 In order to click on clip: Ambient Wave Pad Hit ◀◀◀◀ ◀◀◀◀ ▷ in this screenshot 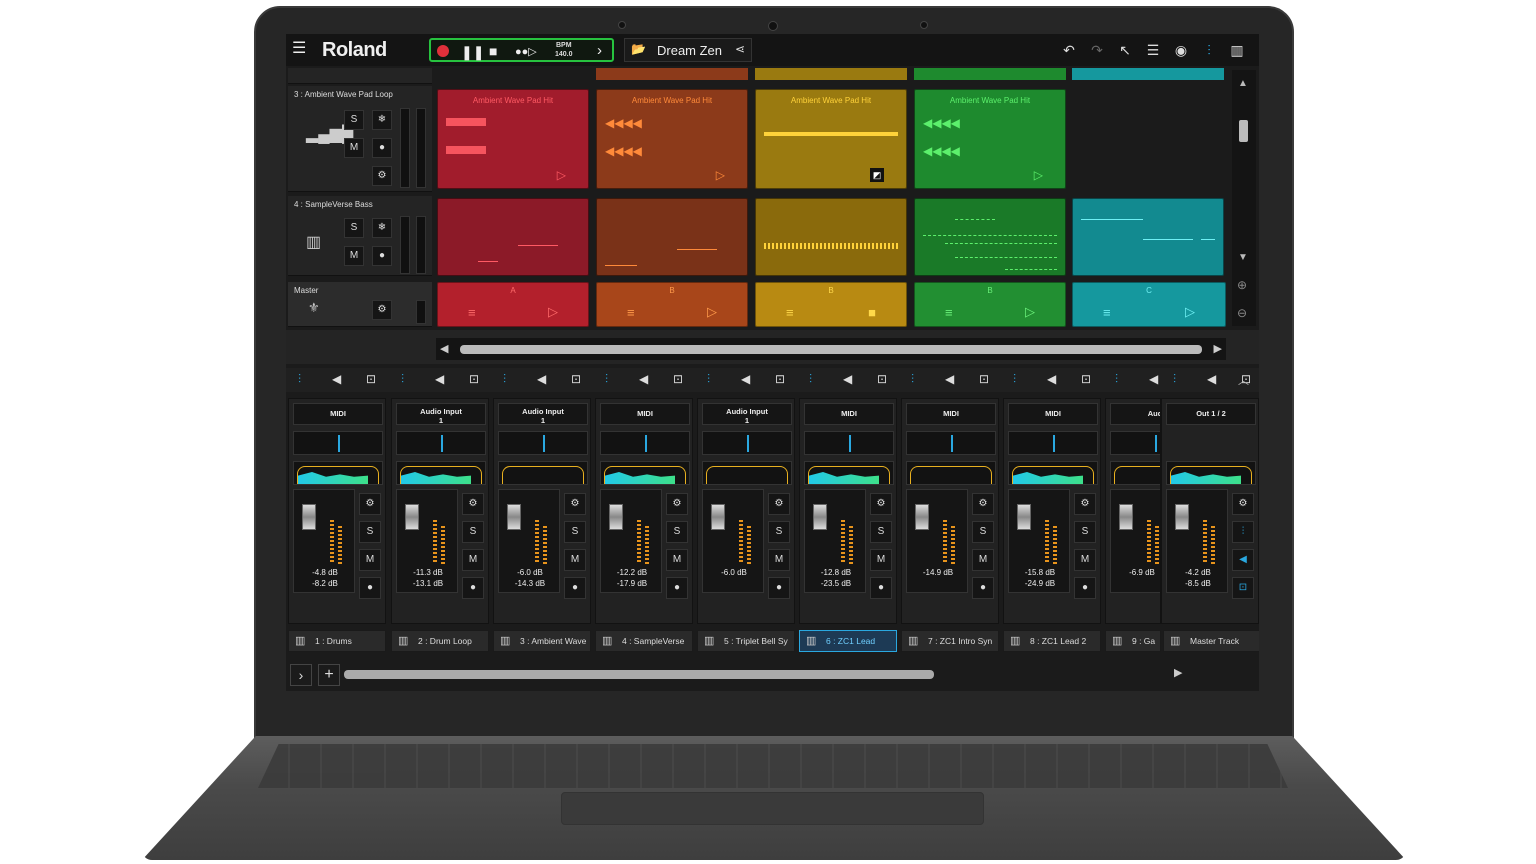, I will do `click(990, 139)`.